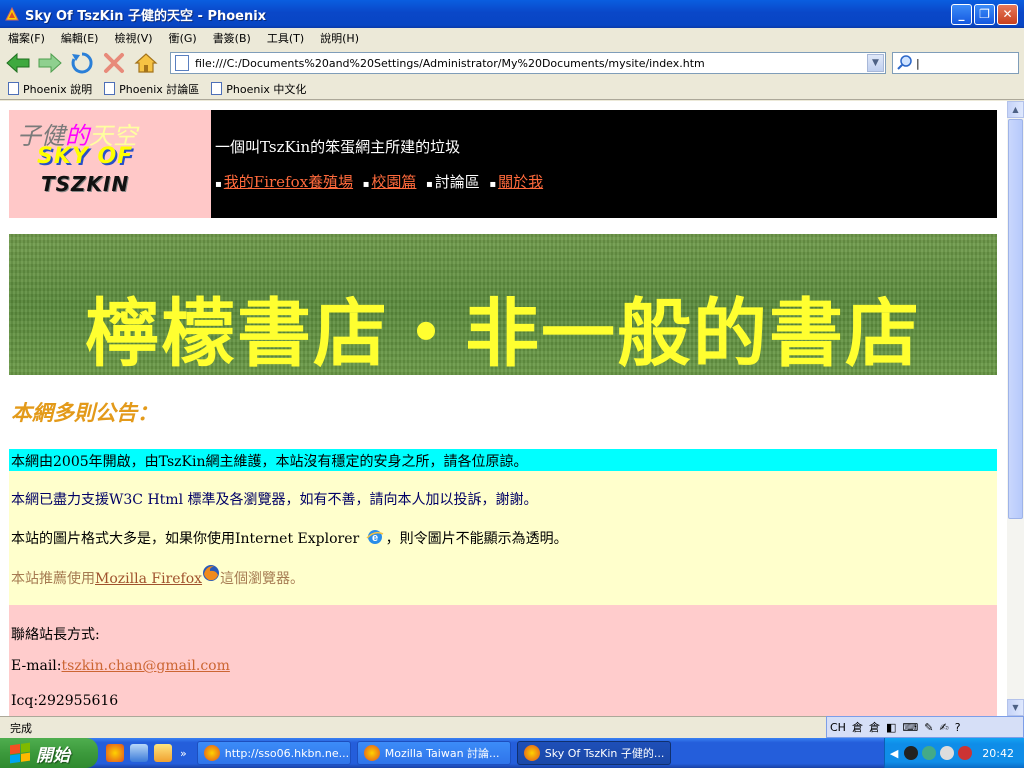 The width and height of the screenshot is (1024, 768). What do you see at coordinates (894, 753) in the screenshot?
I see `tray-collapse-icon: ◀` at bounding box center [894, 753].